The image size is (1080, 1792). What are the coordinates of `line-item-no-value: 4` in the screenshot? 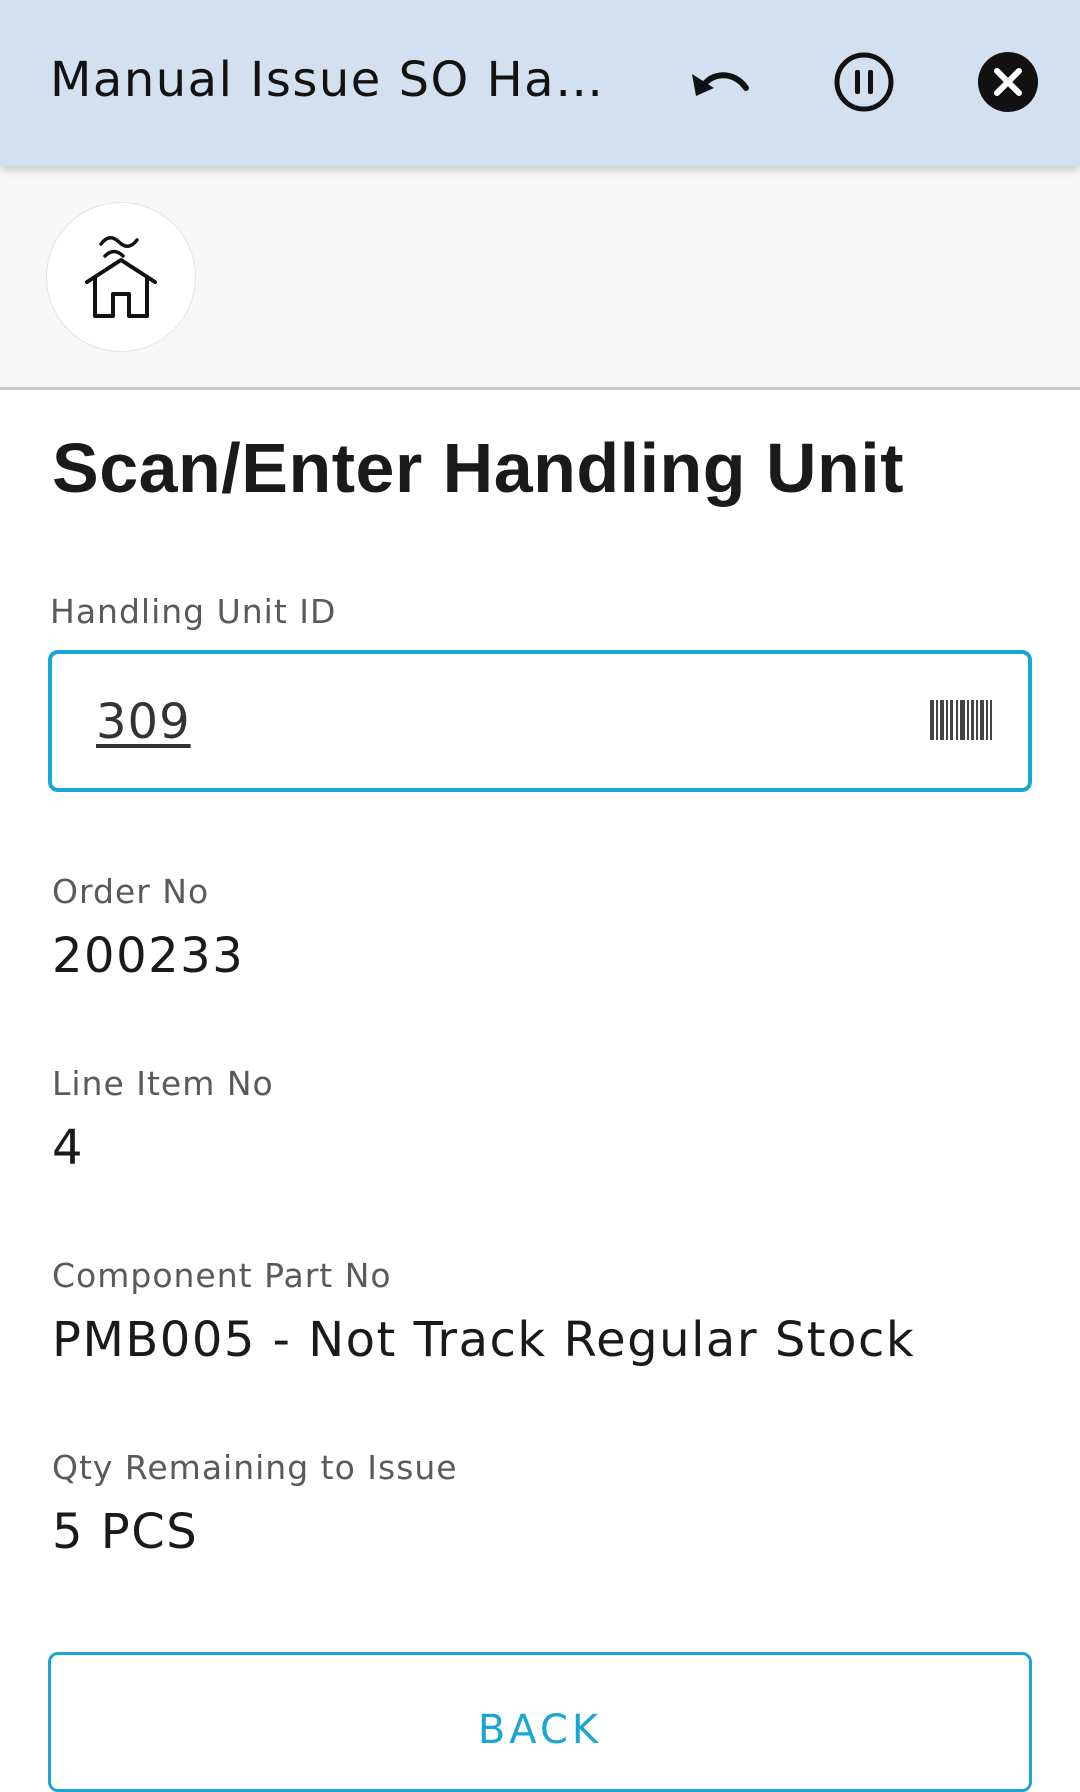 It's located at (68, 1148).